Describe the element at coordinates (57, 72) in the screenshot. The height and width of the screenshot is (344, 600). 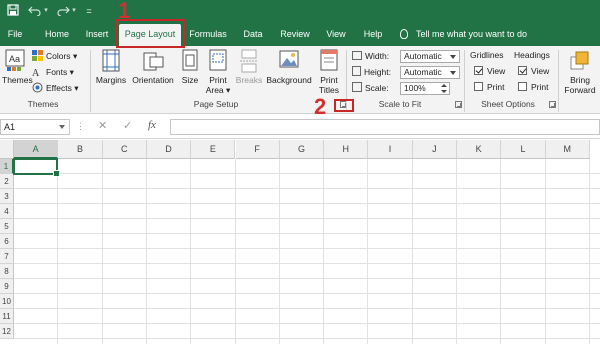
I see `fonts-label: Fonts` at that location.